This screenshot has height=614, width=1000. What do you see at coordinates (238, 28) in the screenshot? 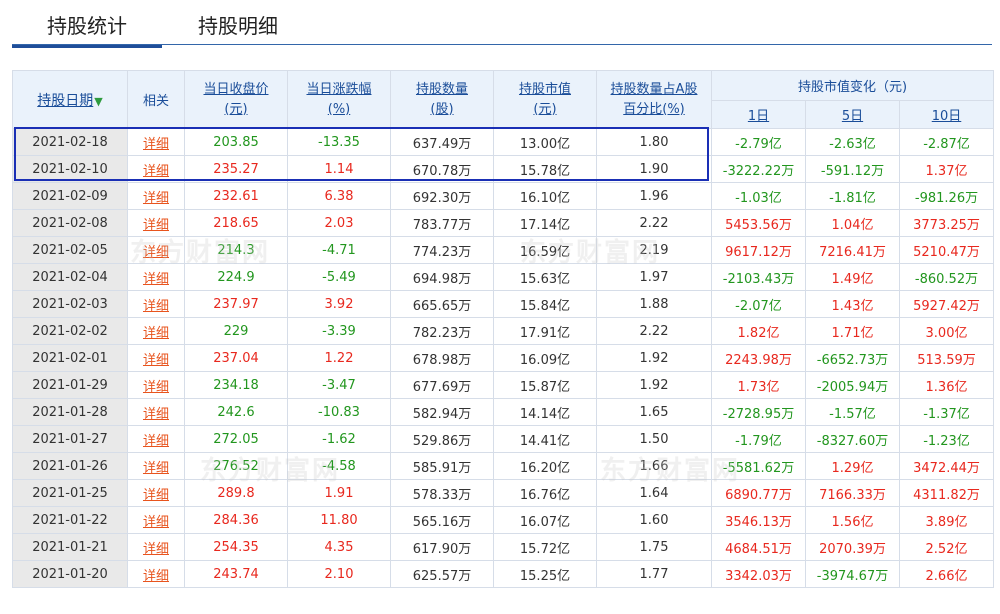
I see `tab-holding-details: 持股明细` at bounding box center [238, 28].